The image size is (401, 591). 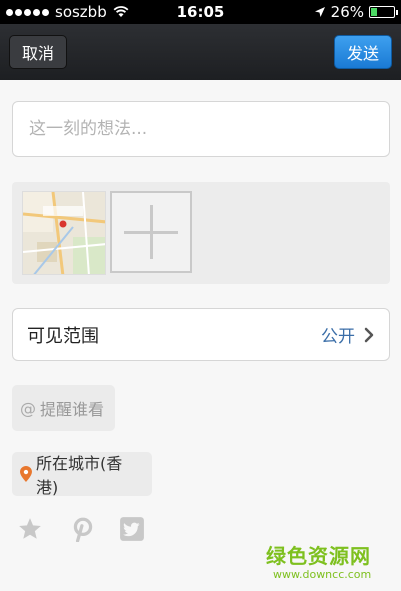 I want to click on twitter-icon, so click(x=132, y=529).